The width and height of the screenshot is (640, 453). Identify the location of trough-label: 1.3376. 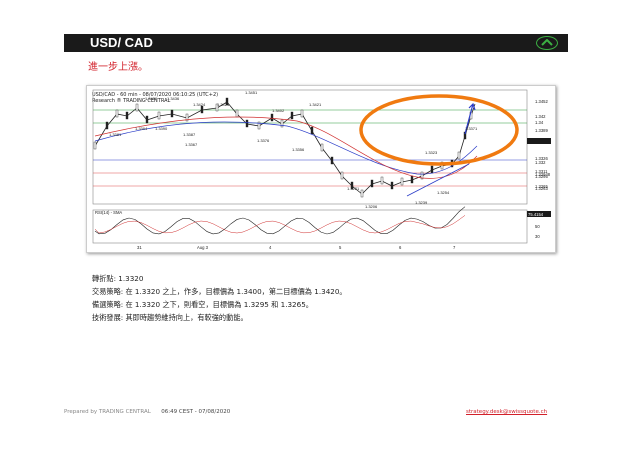
(263, 140).